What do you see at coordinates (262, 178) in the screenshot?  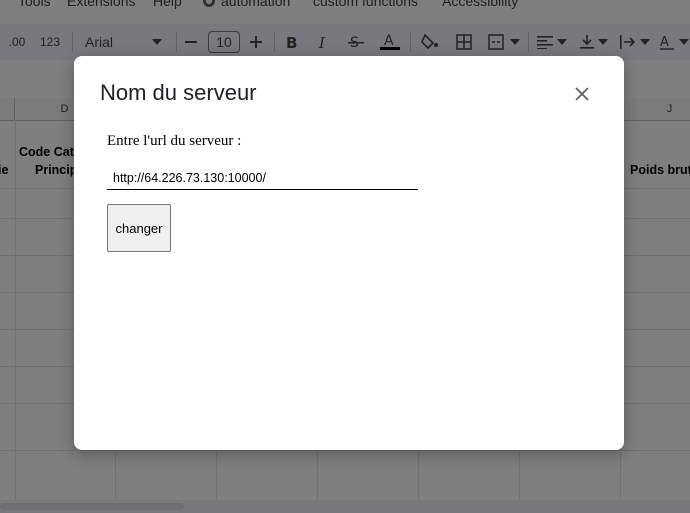 I see `server-url-input` at bounding box center [262, 178].